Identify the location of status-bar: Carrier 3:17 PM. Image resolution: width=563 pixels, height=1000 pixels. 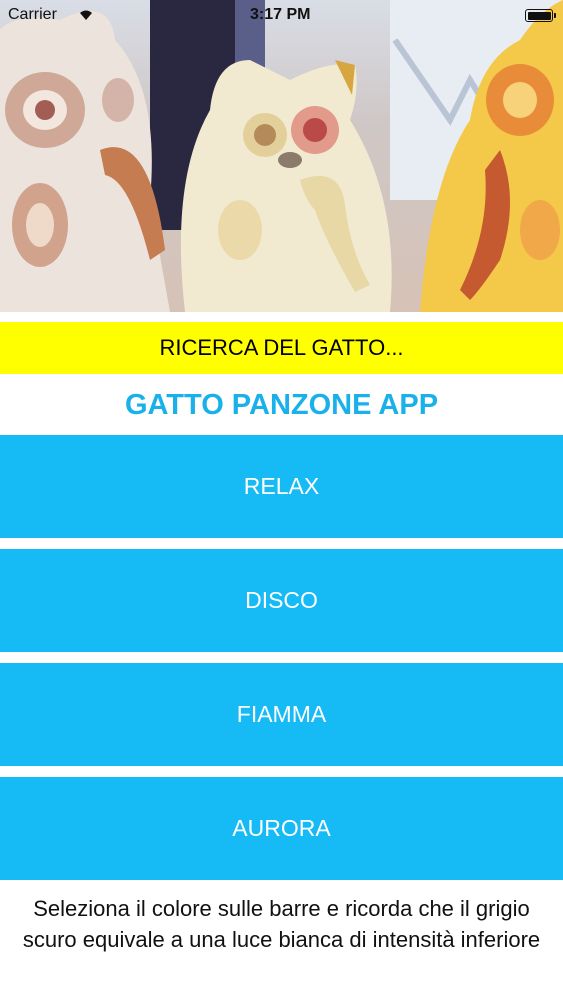
(281, 16).